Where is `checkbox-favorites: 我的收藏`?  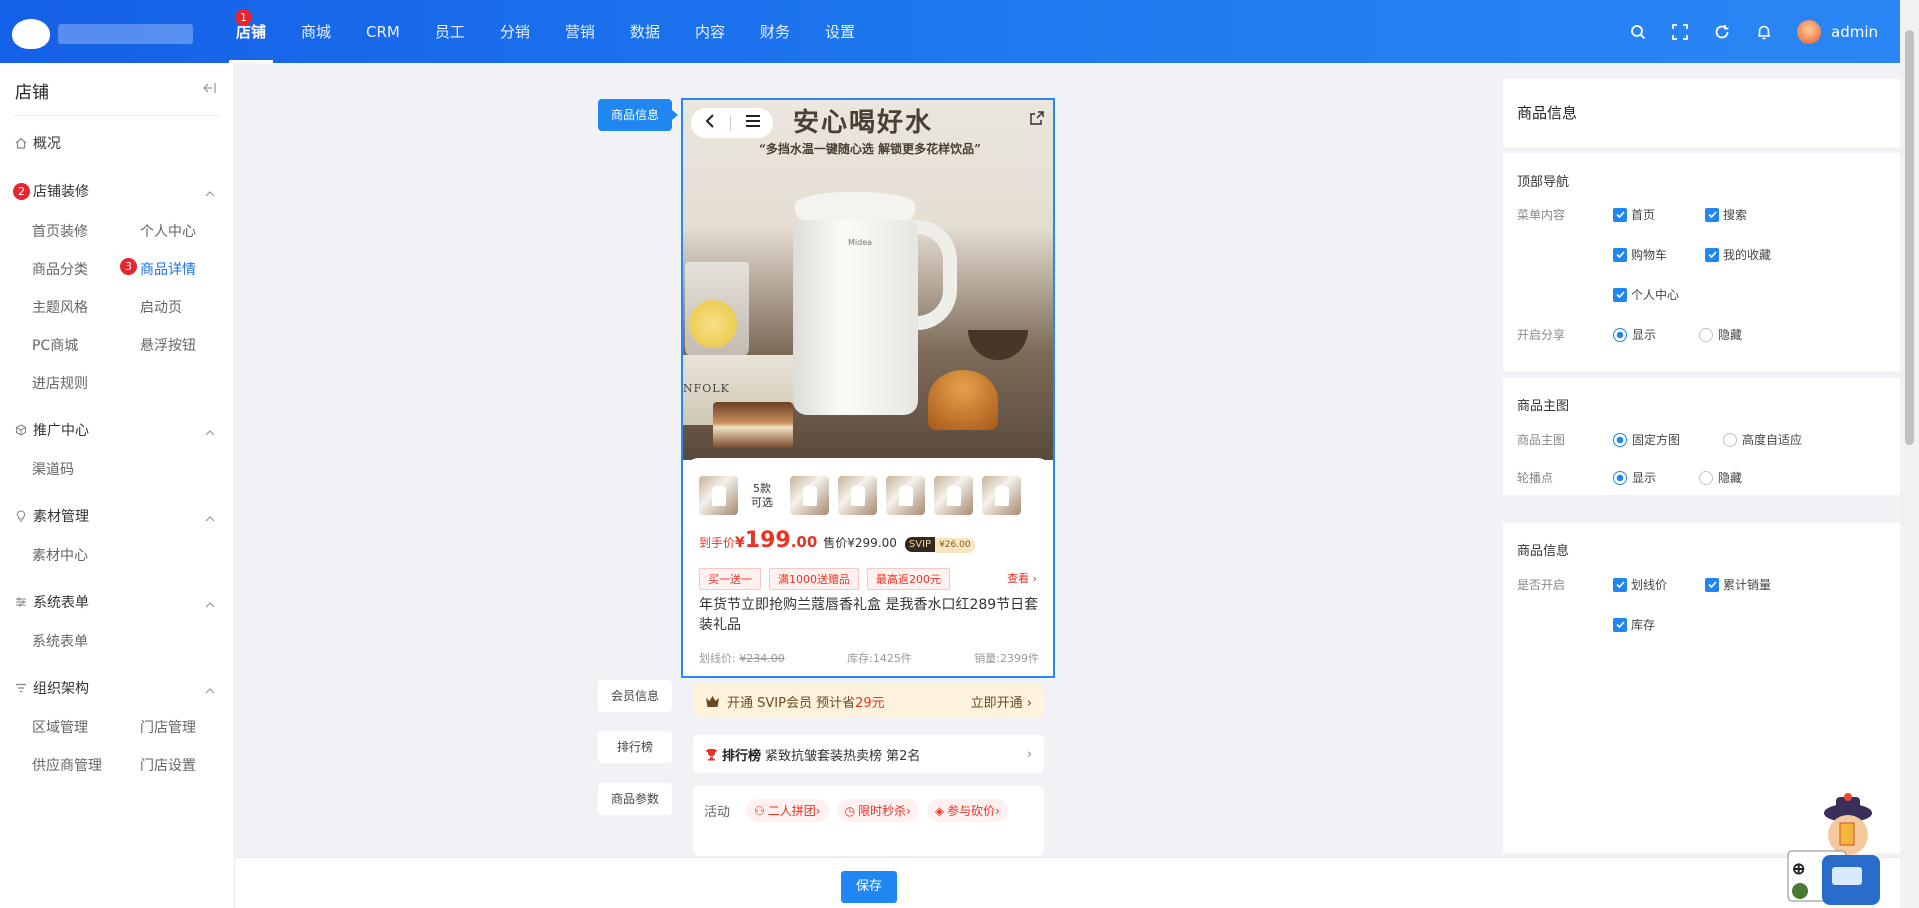 checkbox-favorites: 我的收藏 is located at coordinates (1738, 254).